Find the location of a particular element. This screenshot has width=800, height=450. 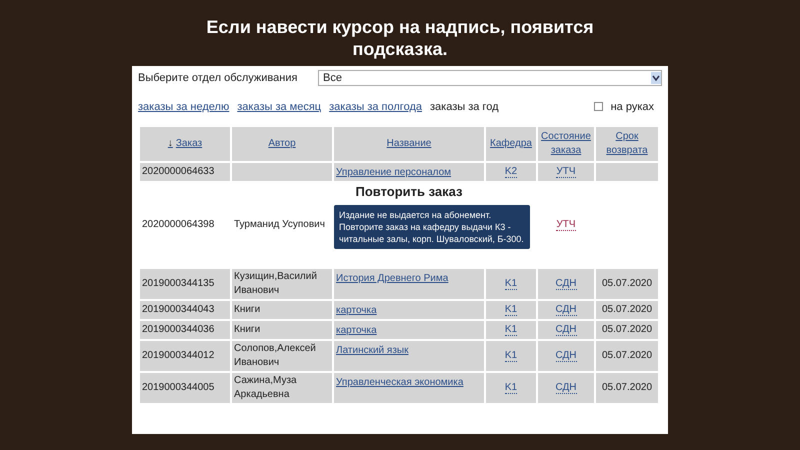

order-cell: 2020000064633 is located at coordinates (185, 172).